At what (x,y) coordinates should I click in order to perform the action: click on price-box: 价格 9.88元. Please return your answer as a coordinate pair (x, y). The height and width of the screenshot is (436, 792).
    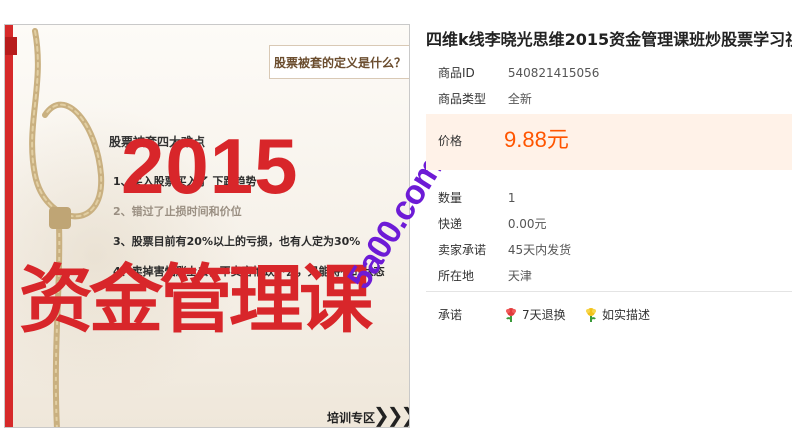
    Looking at the image, I should click on (609, 142).